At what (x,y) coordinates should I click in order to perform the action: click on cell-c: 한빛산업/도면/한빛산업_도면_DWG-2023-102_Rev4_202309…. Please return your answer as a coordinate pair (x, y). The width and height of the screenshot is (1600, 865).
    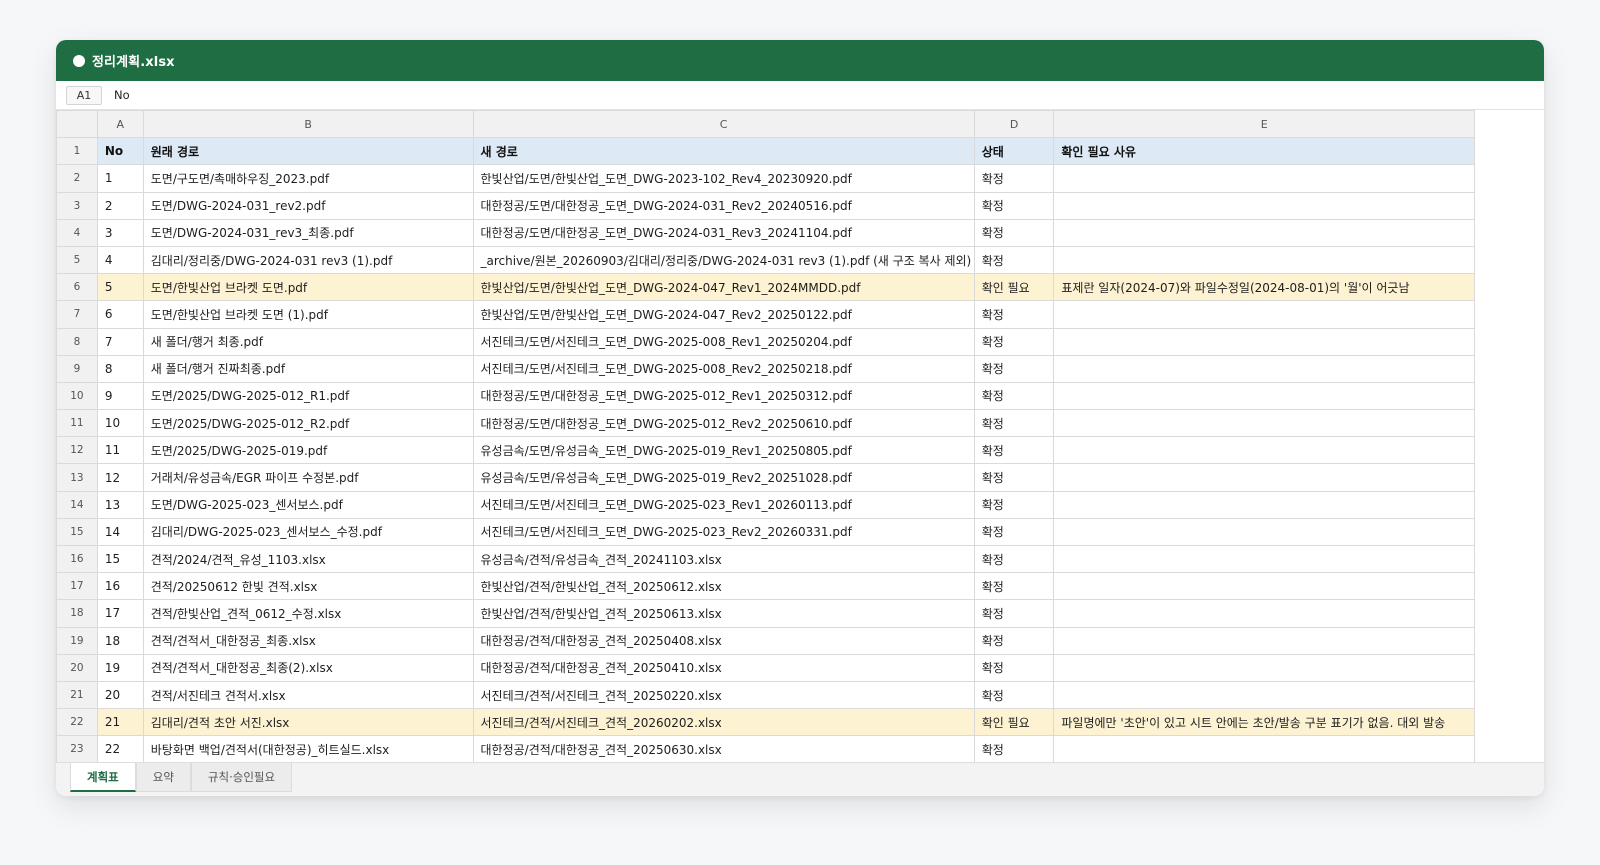
    Looking at the image, I should click on (723, 178).